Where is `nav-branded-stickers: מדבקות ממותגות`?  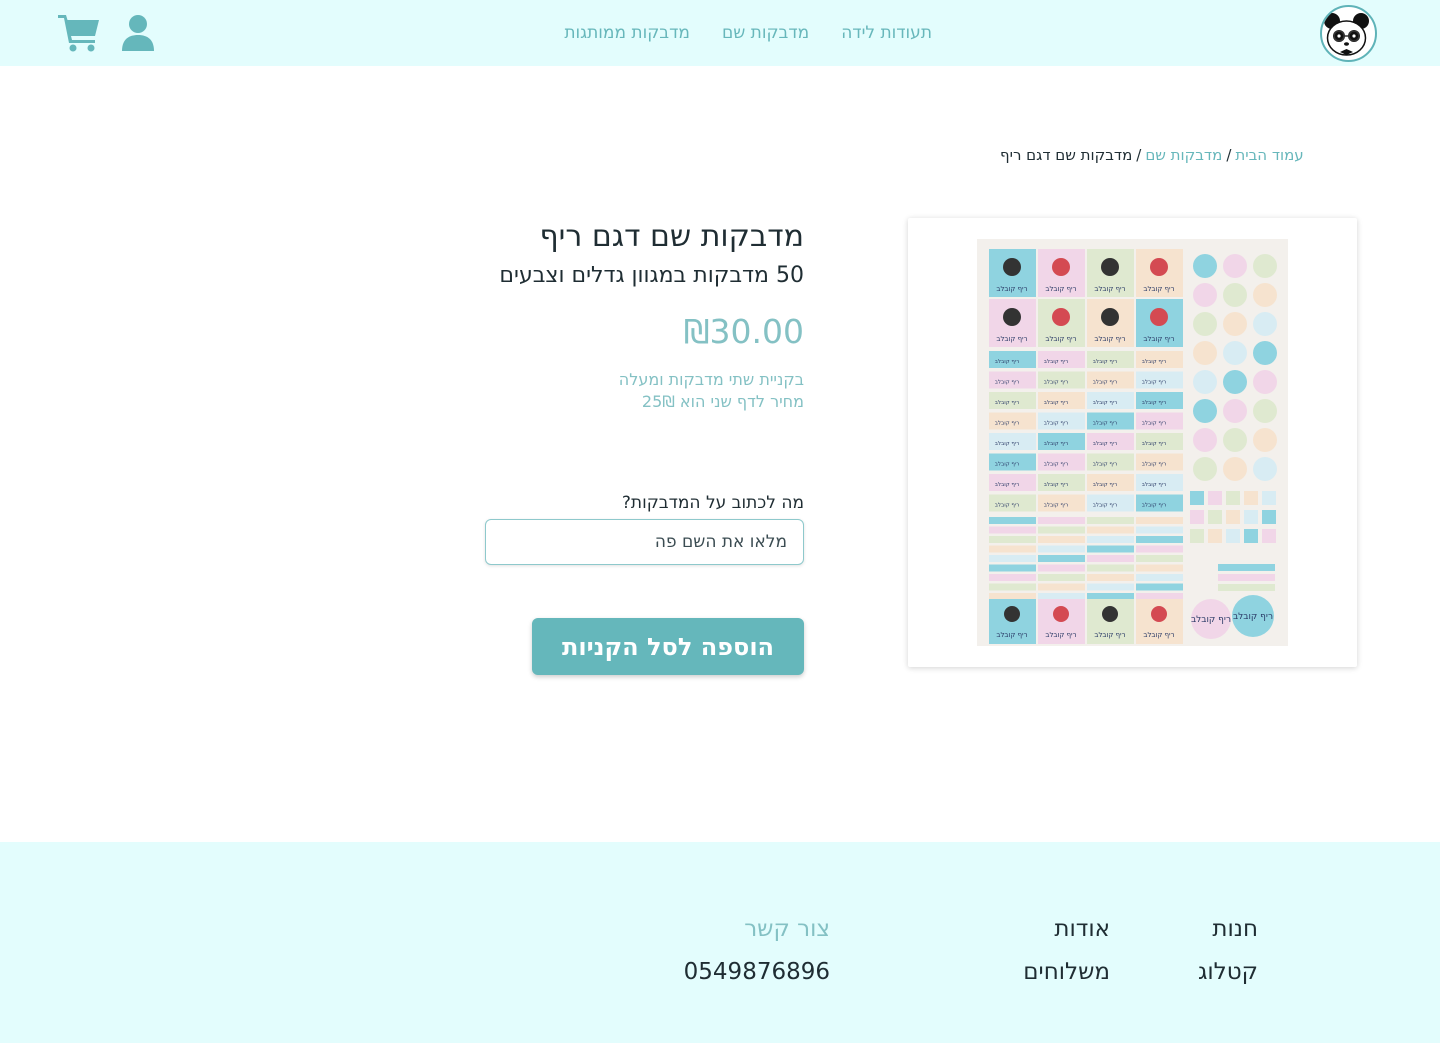
nav-branded-stickers: מדבקות ממותגות is located at coordinates (627, 33).